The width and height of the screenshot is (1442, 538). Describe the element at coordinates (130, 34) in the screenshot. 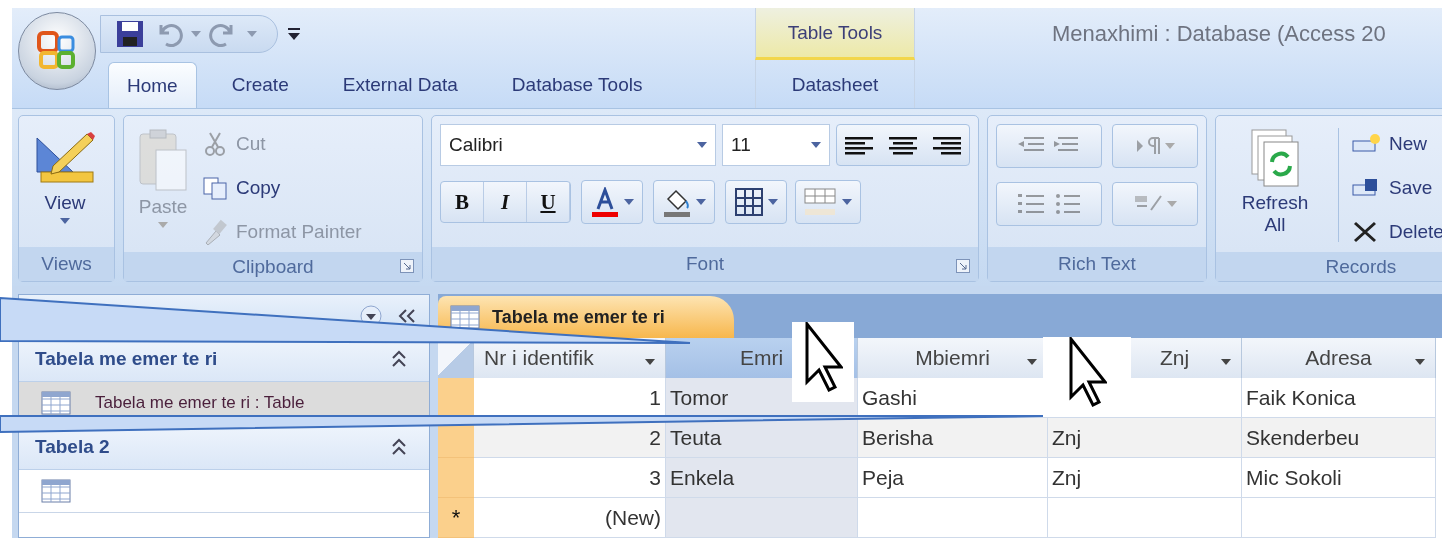

I see `save-icon` at that location.